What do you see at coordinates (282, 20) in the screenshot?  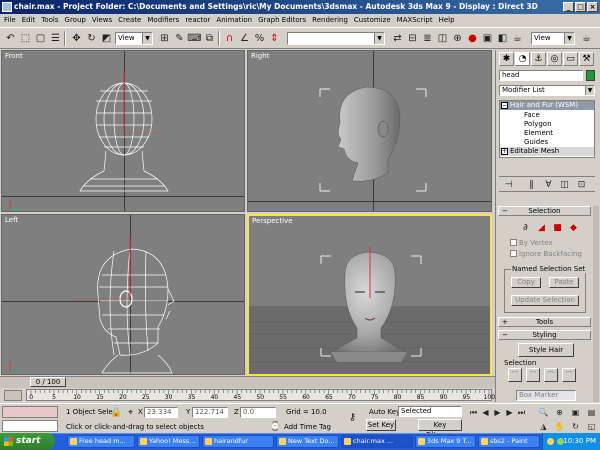 I see `menu-graph-editors: Graph Editors` at bounding box center [282, 20].